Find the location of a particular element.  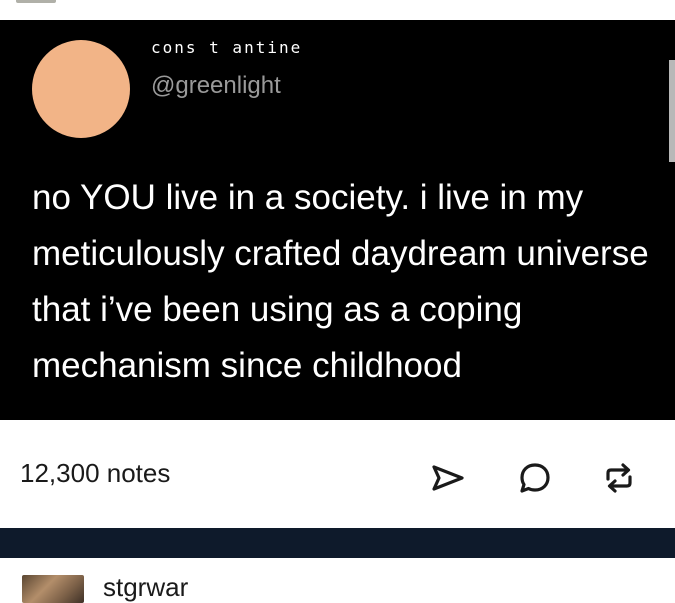

notes-count: 12,300 notes is located at coordinates (95, 473).